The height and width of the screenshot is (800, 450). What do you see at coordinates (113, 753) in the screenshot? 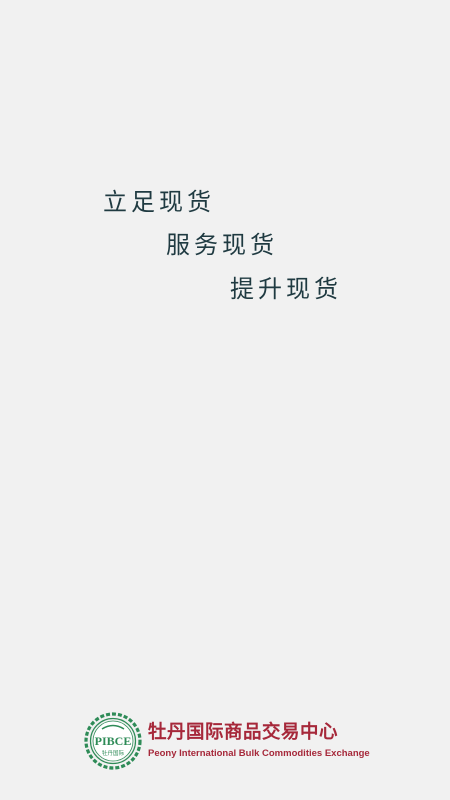
I see `logo-subtext: 牡丹国际` at bounding box center [113, 753].